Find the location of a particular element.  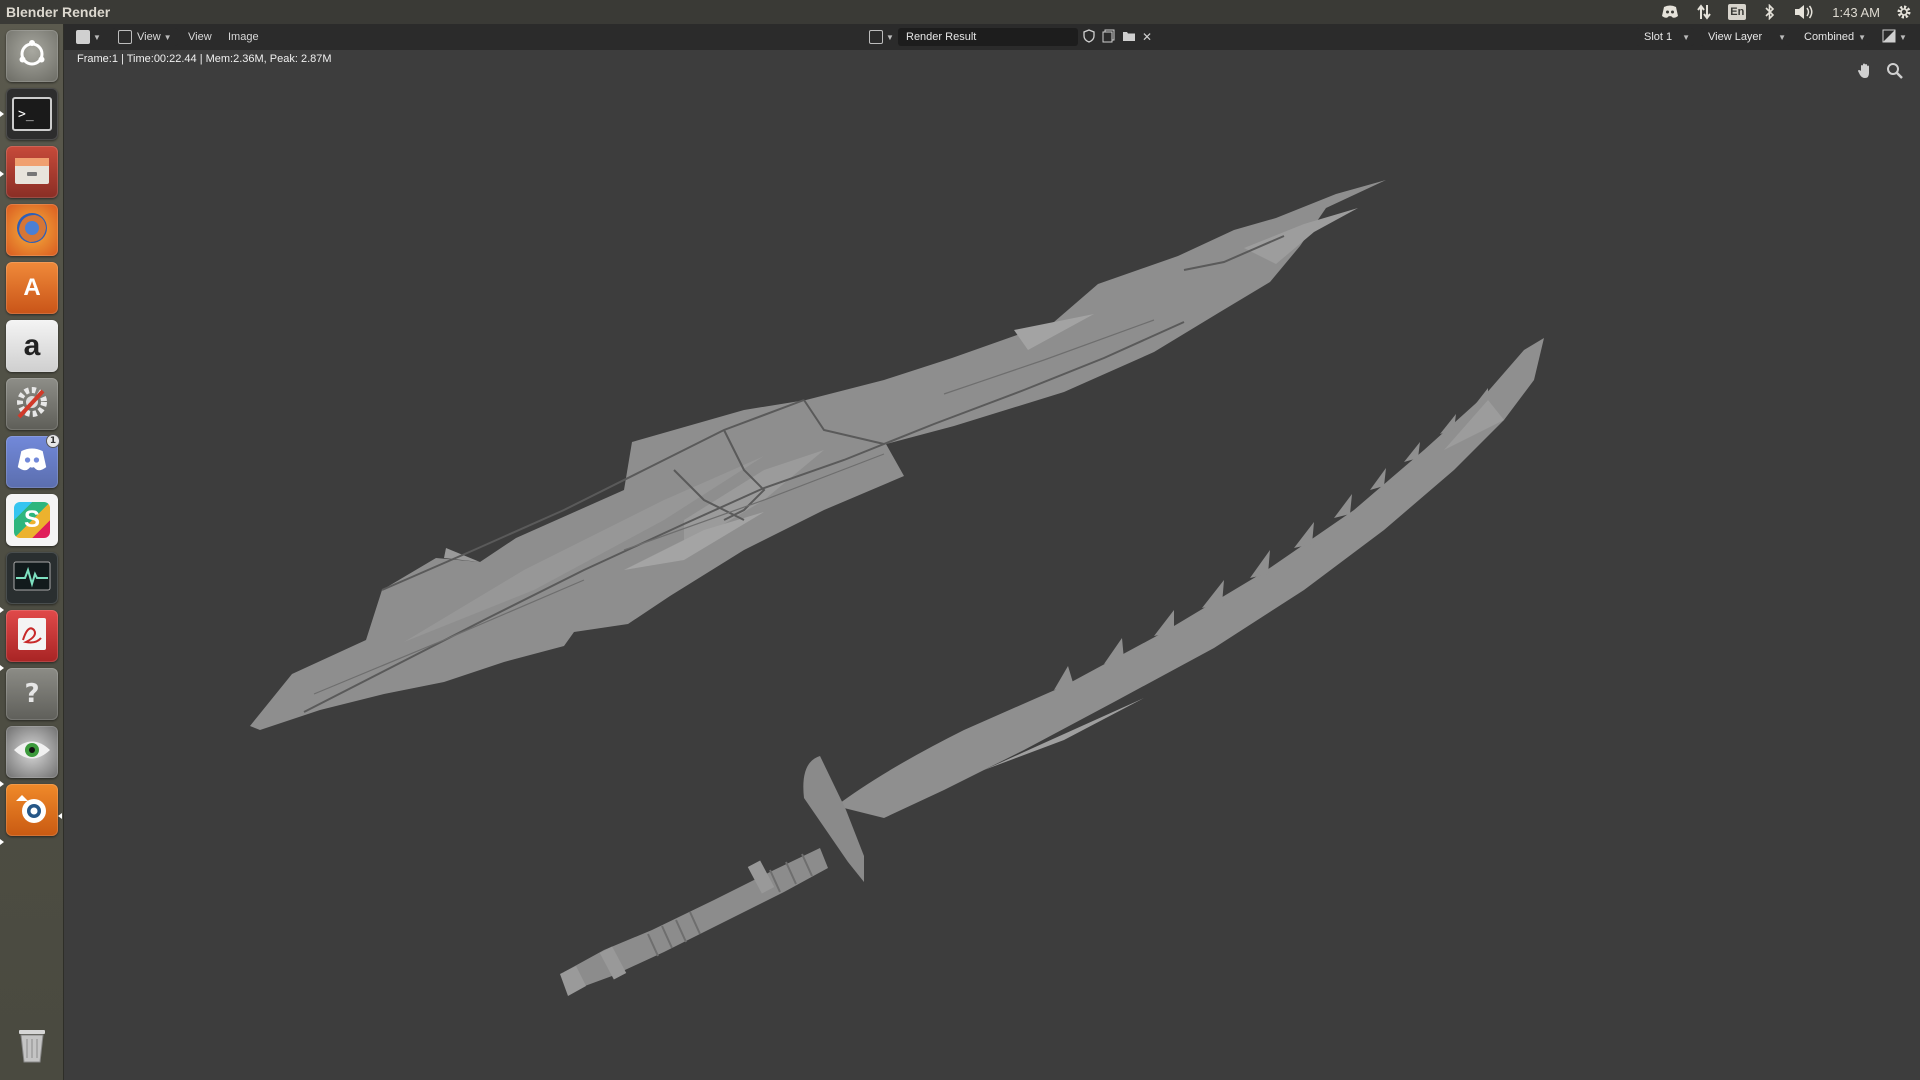

trash-icon is located at coordinates (32, 1046).